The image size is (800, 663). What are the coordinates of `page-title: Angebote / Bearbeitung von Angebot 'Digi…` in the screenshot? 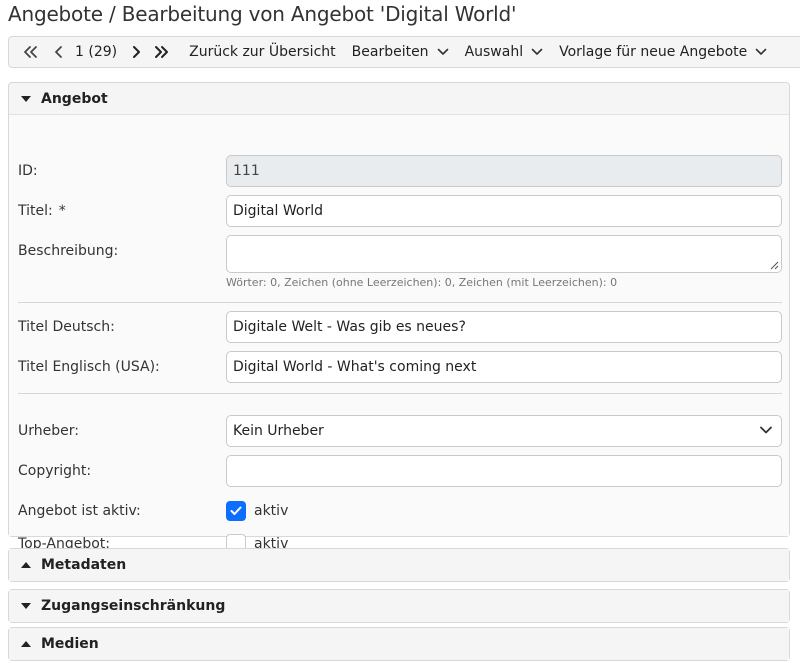 It's located at (262, 14).